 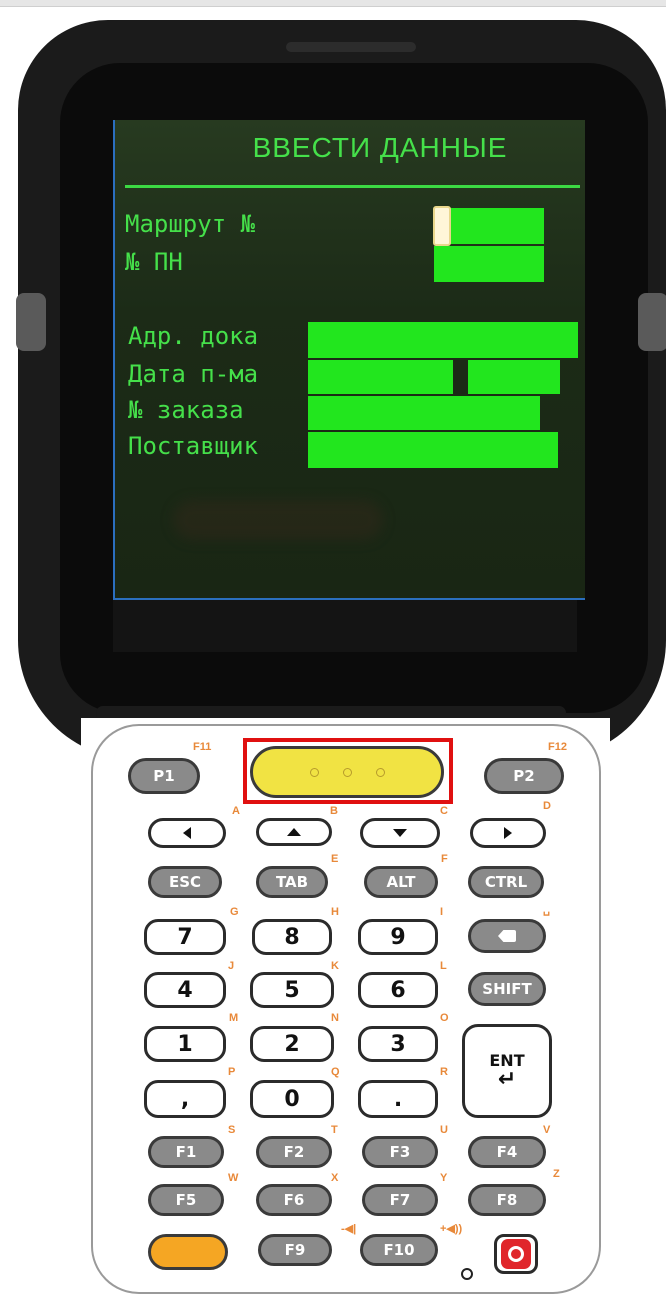 I want to click on f6-key: F6, so click(x=294, y=1200).